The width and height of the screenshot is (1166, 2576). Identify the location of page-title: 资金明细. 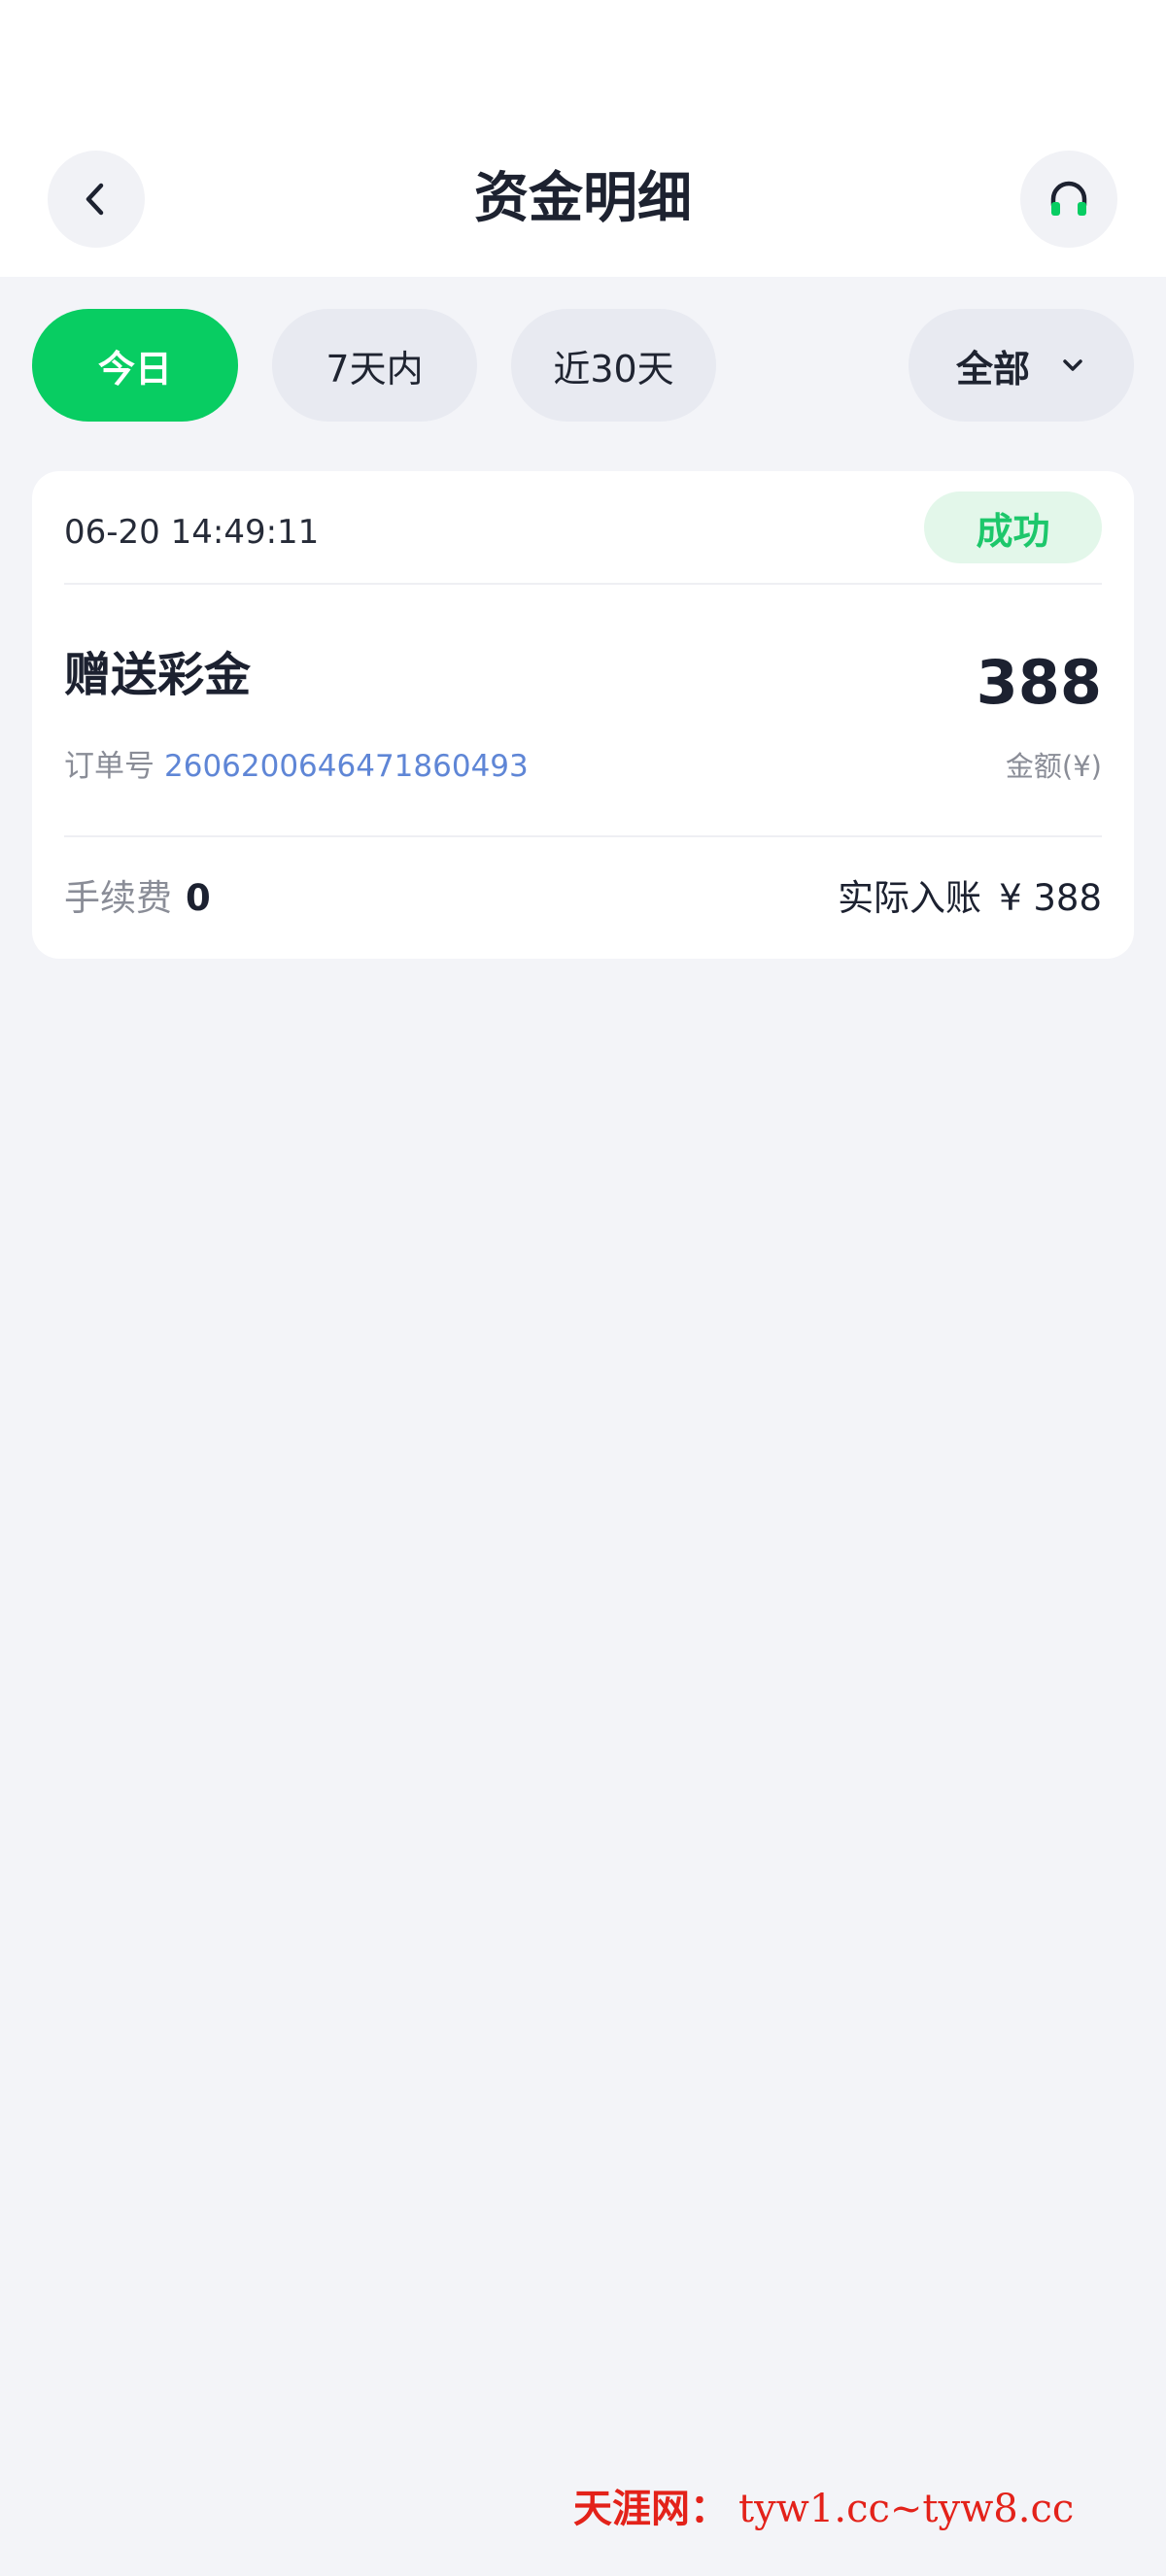
(583, 198).